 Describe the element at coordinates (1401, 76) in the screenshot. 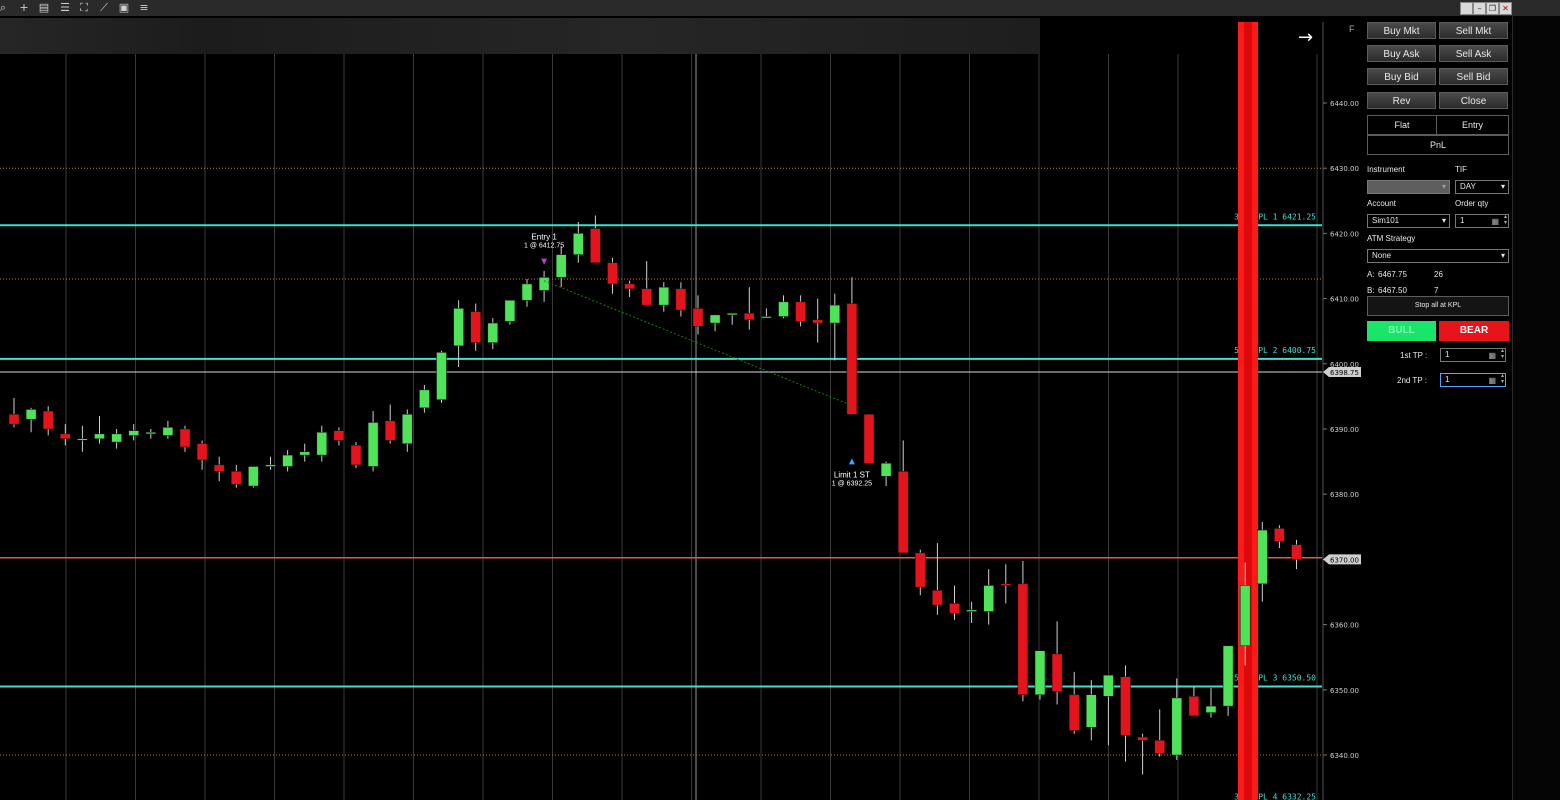

I see `buy-bid-button: Buy Bid` at that location.